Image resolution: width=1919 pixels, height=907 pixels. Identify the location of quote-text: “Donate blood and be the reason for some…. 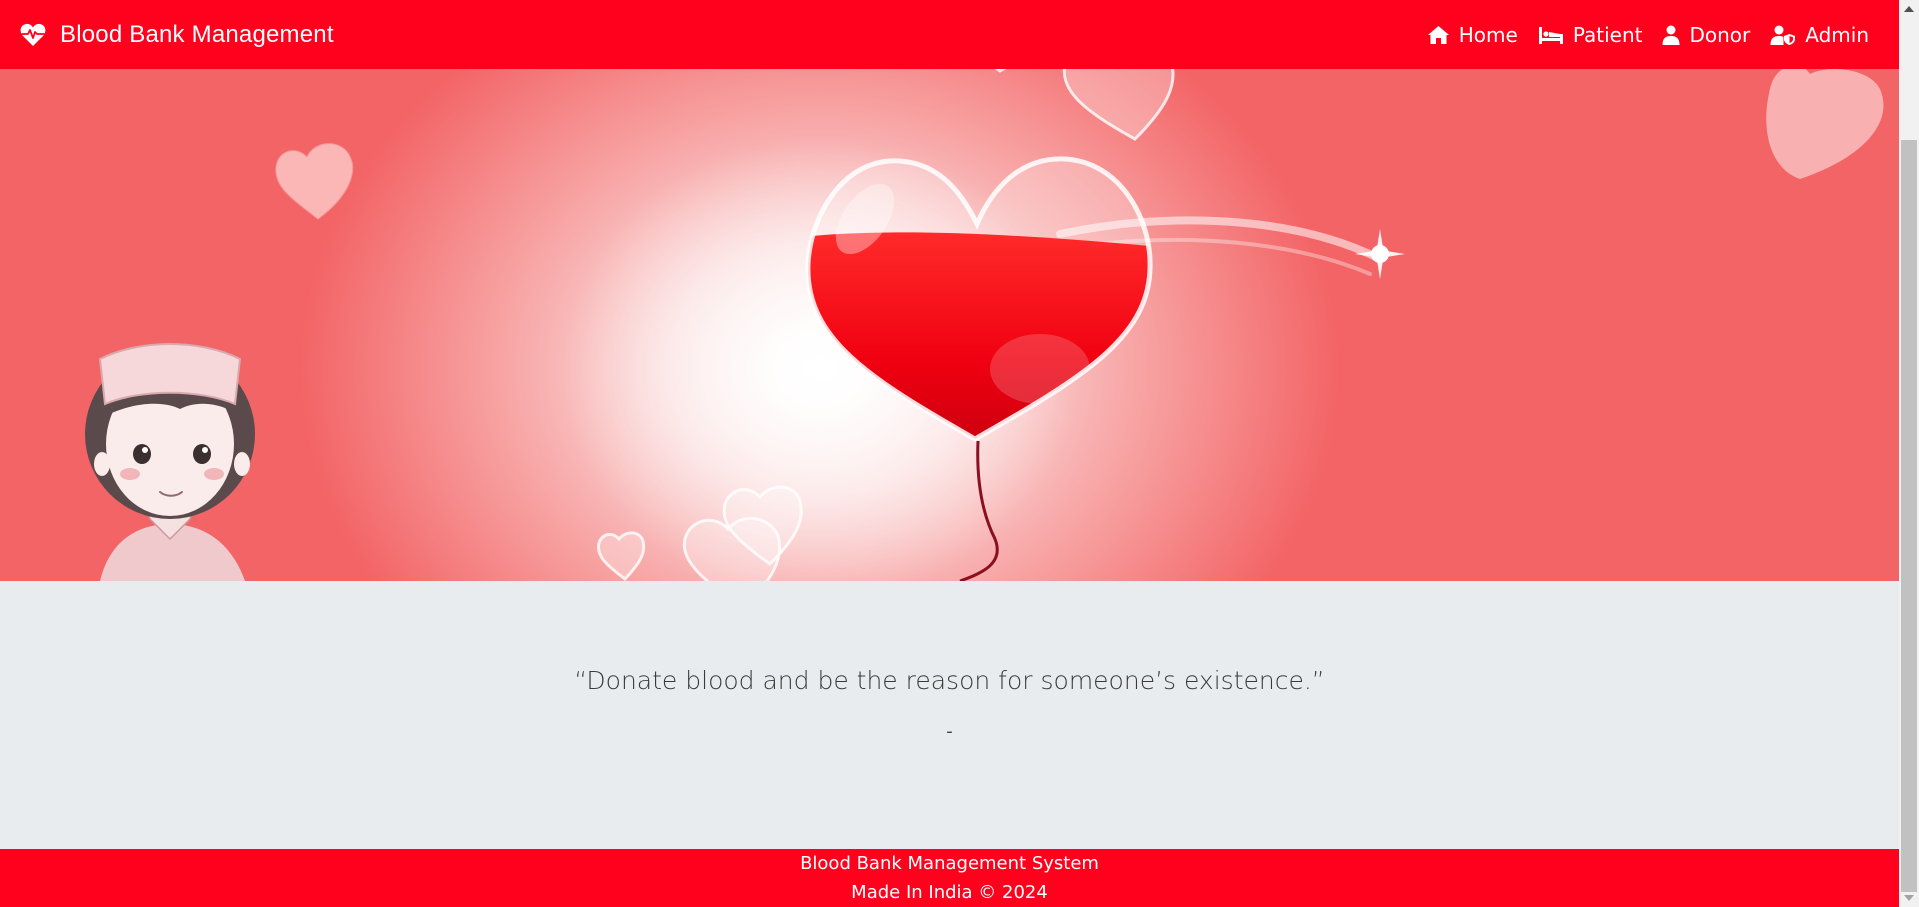
(949, 680).